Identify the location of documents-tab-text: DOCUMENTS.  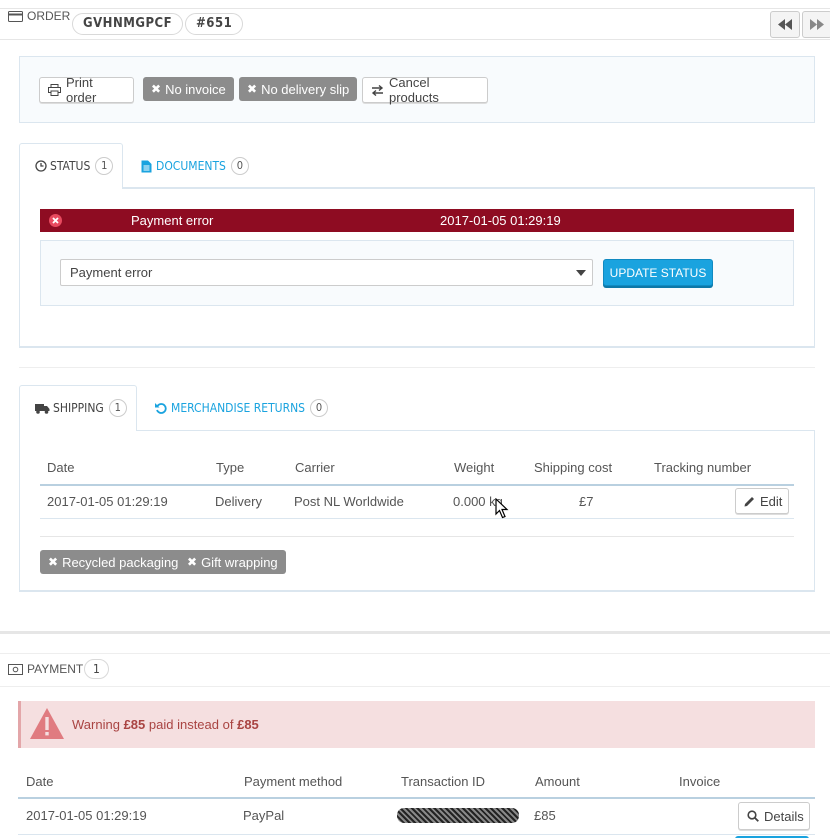
(191, 166).